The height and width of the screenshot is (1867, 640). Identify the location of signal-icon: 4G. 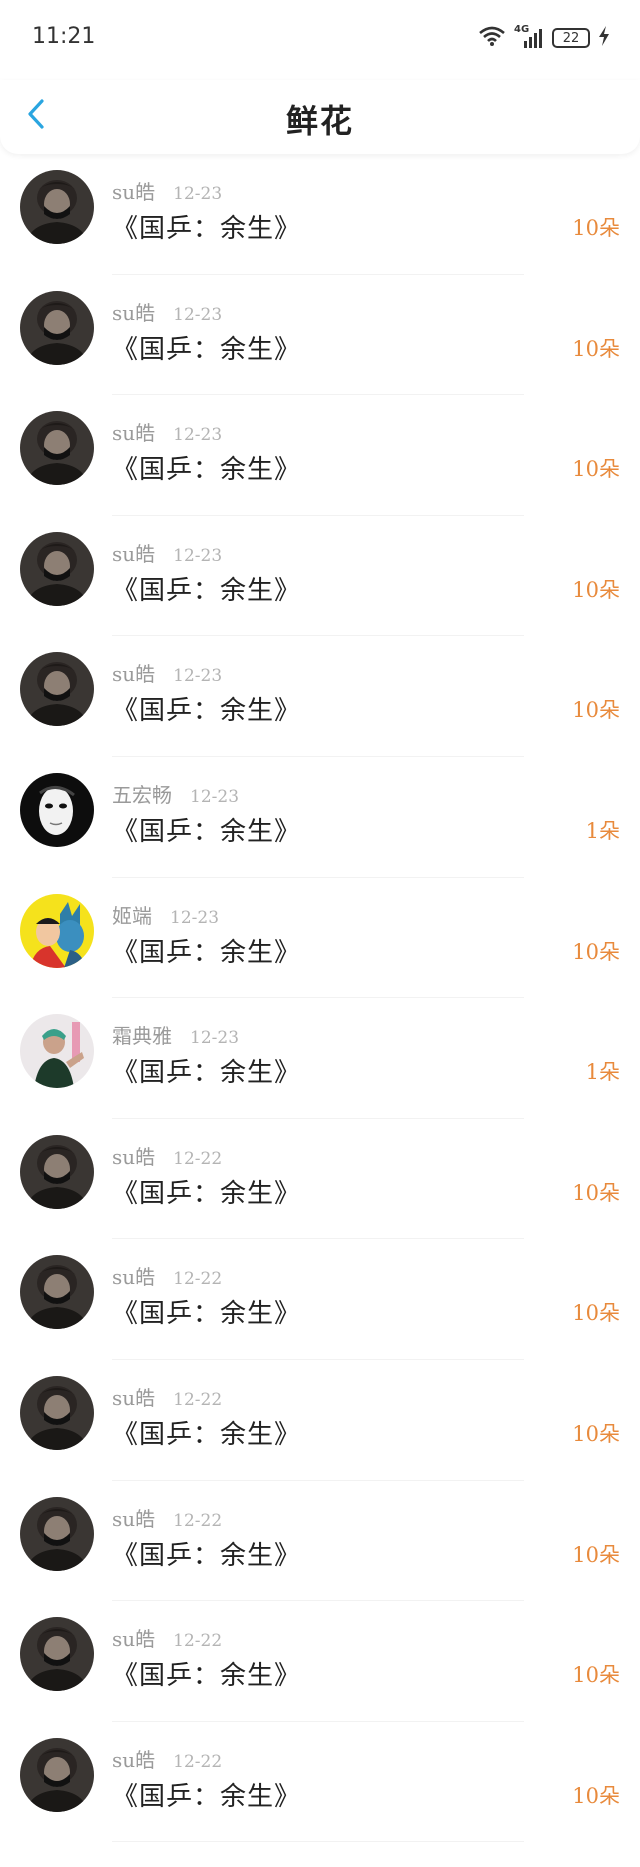
(529, 36).